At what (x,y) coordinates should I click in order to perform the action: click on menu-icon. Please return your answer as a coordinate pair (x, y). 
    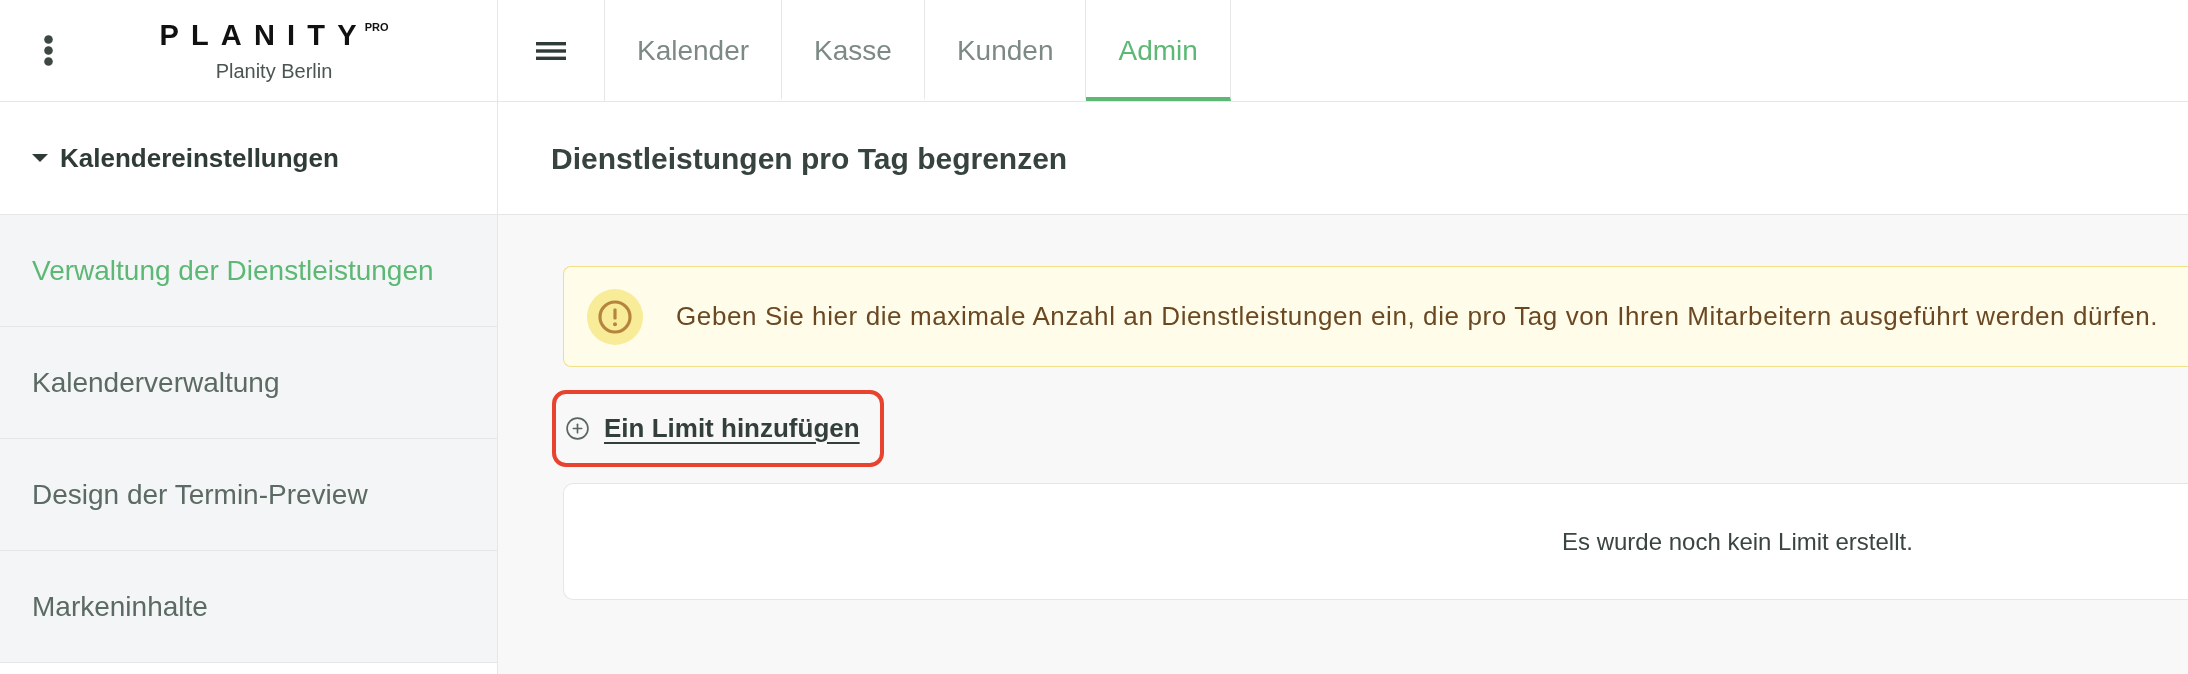
    Looking at the image, I should click on (551, 50).